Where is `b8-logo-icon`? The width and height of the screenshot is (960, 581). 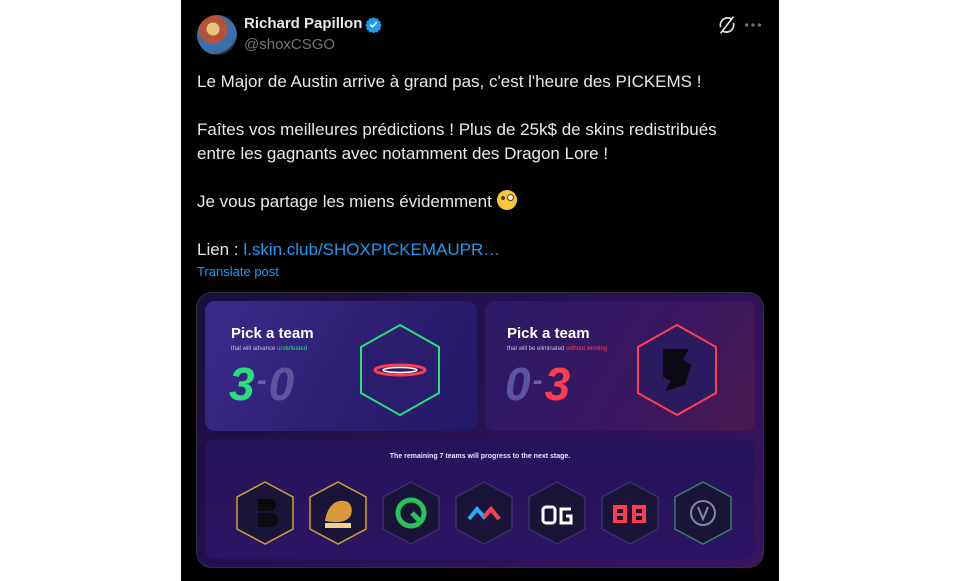
b8-logo-icon is located at coordinates (265, 513).